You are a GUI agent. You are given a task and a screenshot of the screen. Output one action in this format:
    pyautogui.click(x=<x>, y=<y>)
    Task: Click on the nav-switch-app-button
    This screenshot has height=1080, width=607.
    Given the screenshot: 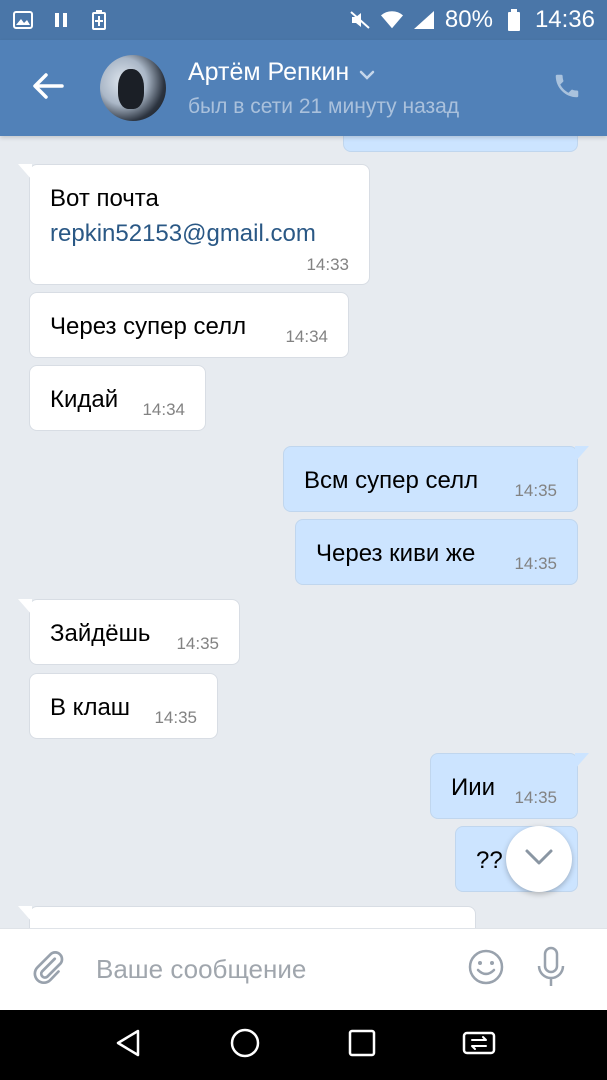 What is the action you would take?
    pyautogui.click(x=479, y=1045)
    